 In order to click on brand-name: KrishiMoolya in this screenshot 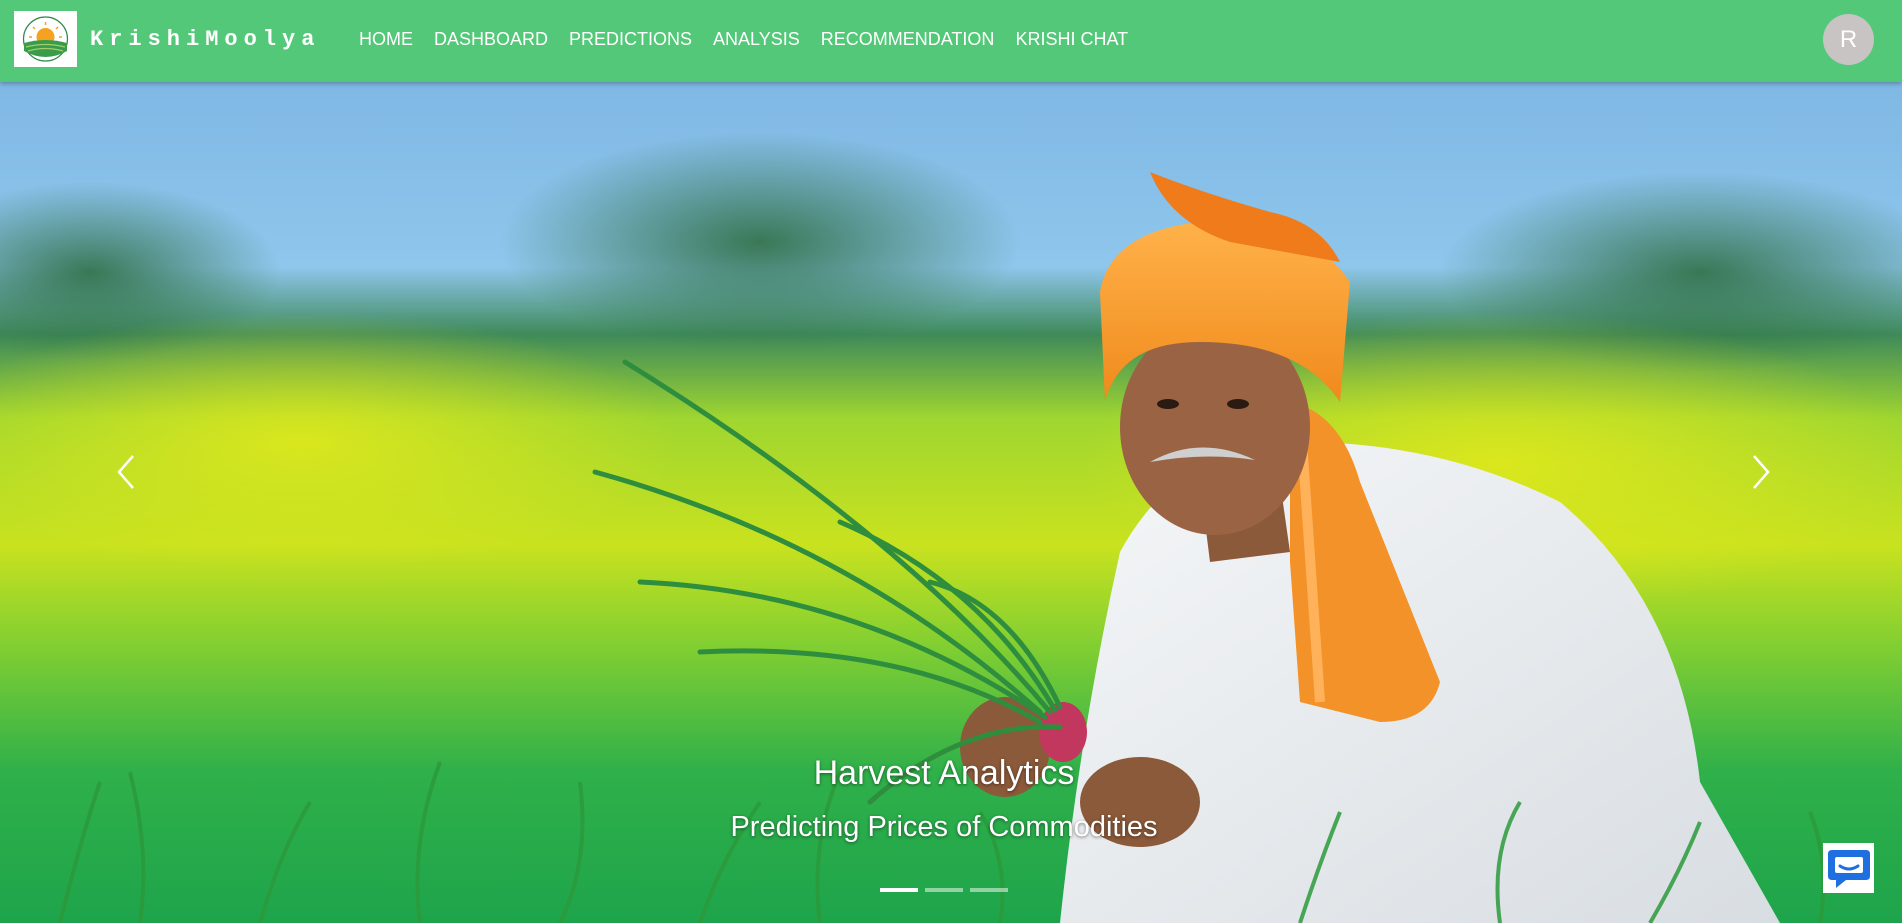, I will do `click(205, 39)`.